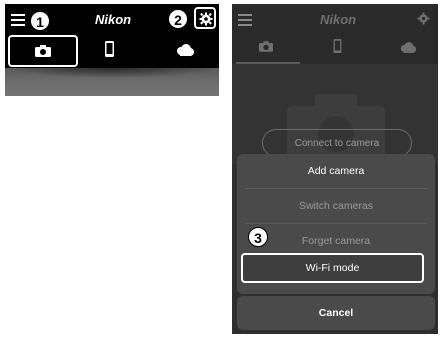 The image size is (442, 337). What do you see at coordinates (332, 268) in the screenshot?
I see `wifi-mode-option: Wi-Fi mode` at bounding box center [332, 268].